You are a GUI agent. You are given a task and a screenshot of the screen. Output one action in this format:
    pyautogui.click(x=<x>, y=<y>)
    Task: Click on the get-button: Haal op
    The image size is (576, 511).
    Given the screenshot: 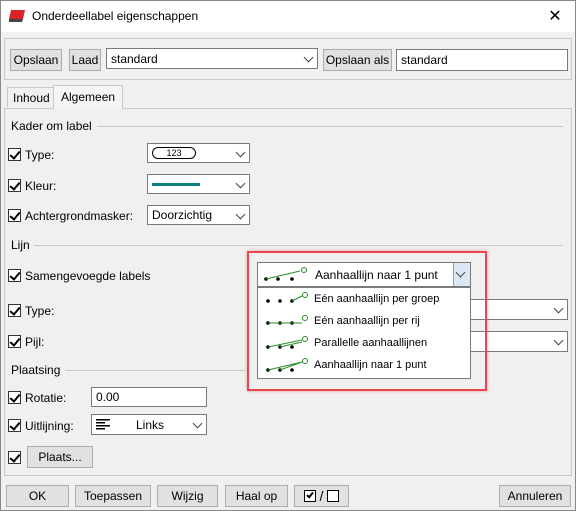 What is the action you would take?
    pyautogui.click(x=256, y=496)
    